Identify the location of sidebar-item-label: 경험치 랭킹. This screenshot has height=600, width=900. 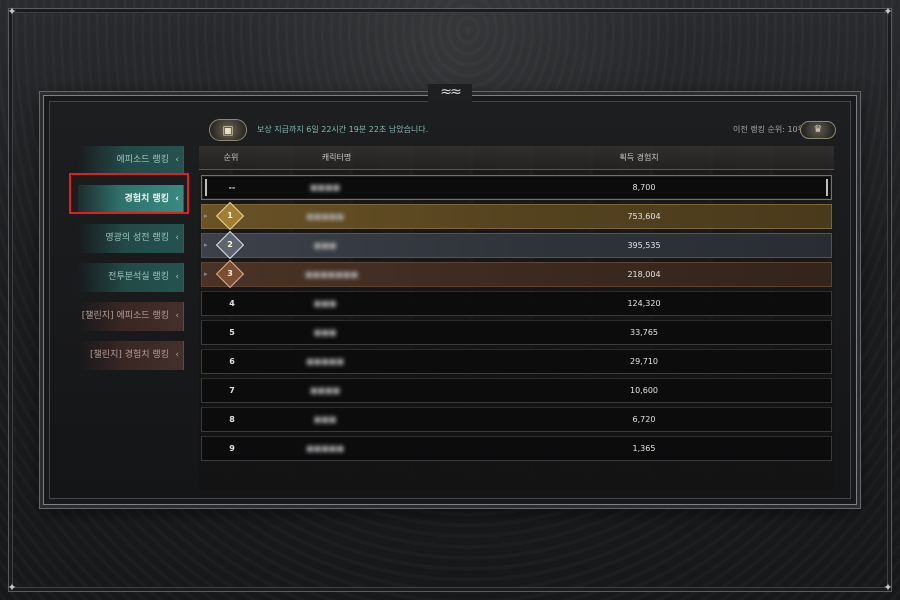
(146, 199).